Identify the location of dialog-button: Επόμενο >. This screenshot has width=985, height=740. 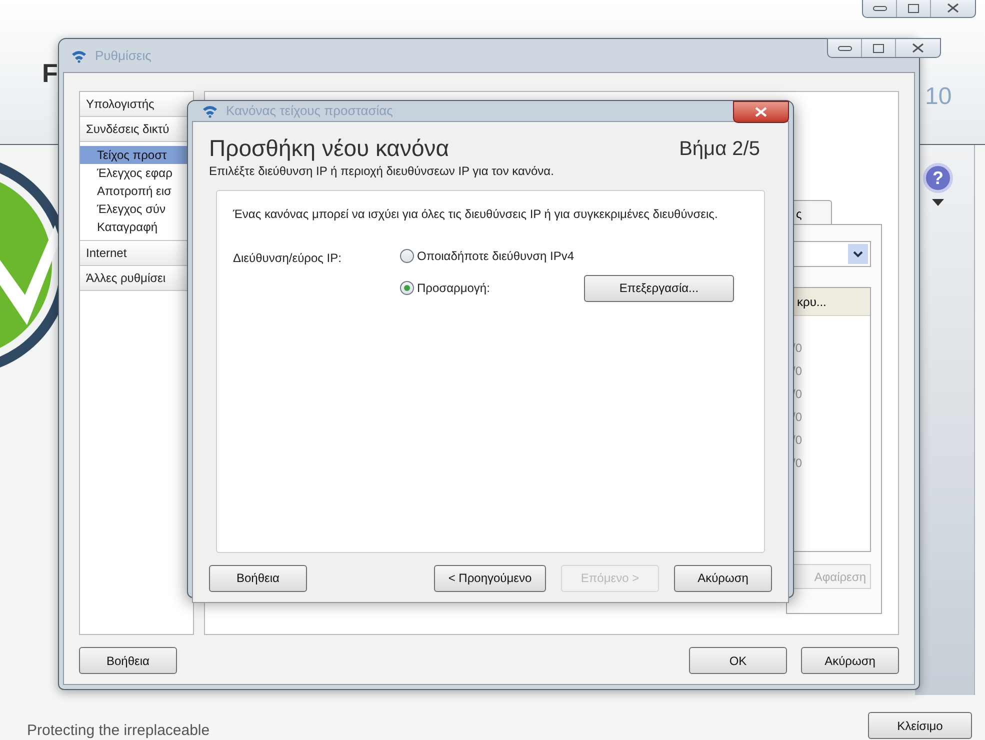
(610, 578).